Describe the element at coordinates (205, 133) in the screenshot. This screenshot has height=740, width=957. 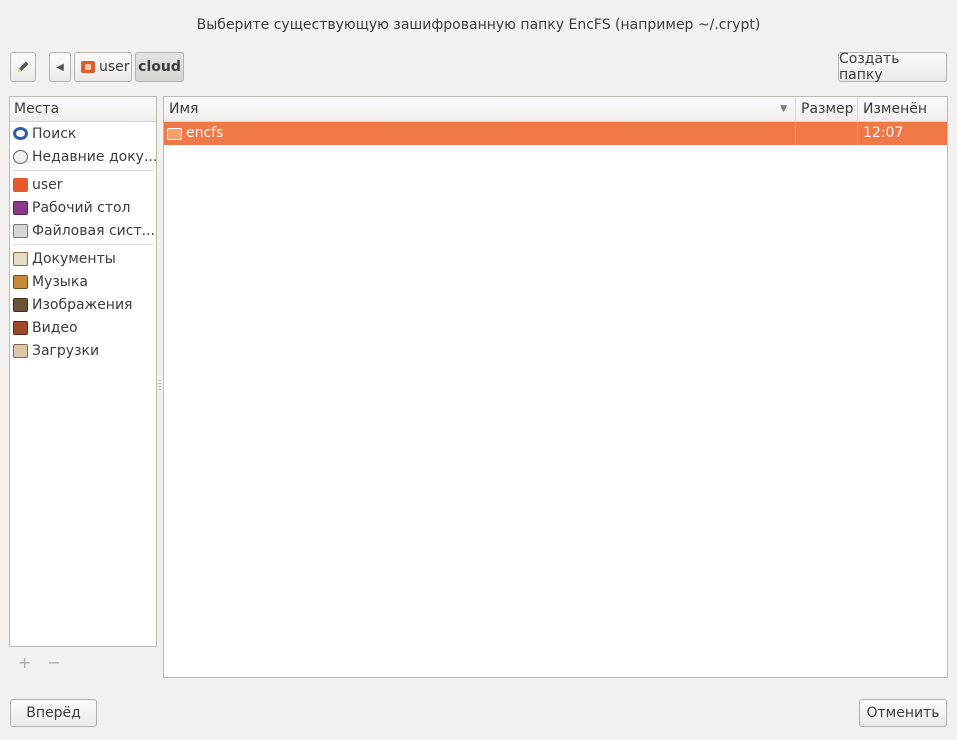
I see `row-name: encfs` at that location.